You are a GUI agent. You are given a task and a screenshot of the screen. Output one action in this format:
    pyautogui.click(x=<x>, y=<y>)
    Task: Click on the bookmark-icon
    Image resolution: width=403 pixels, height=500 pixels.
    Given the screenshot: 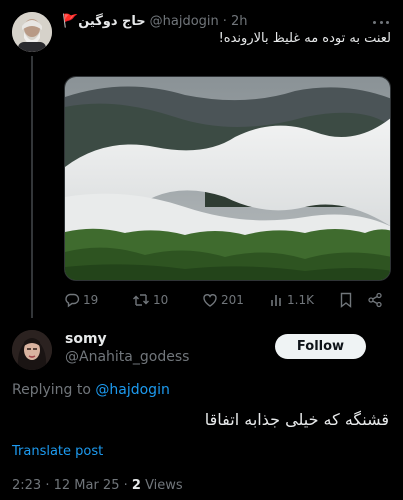 What is the action you would take?
    pyautogui.click(x=346, y=300)
    